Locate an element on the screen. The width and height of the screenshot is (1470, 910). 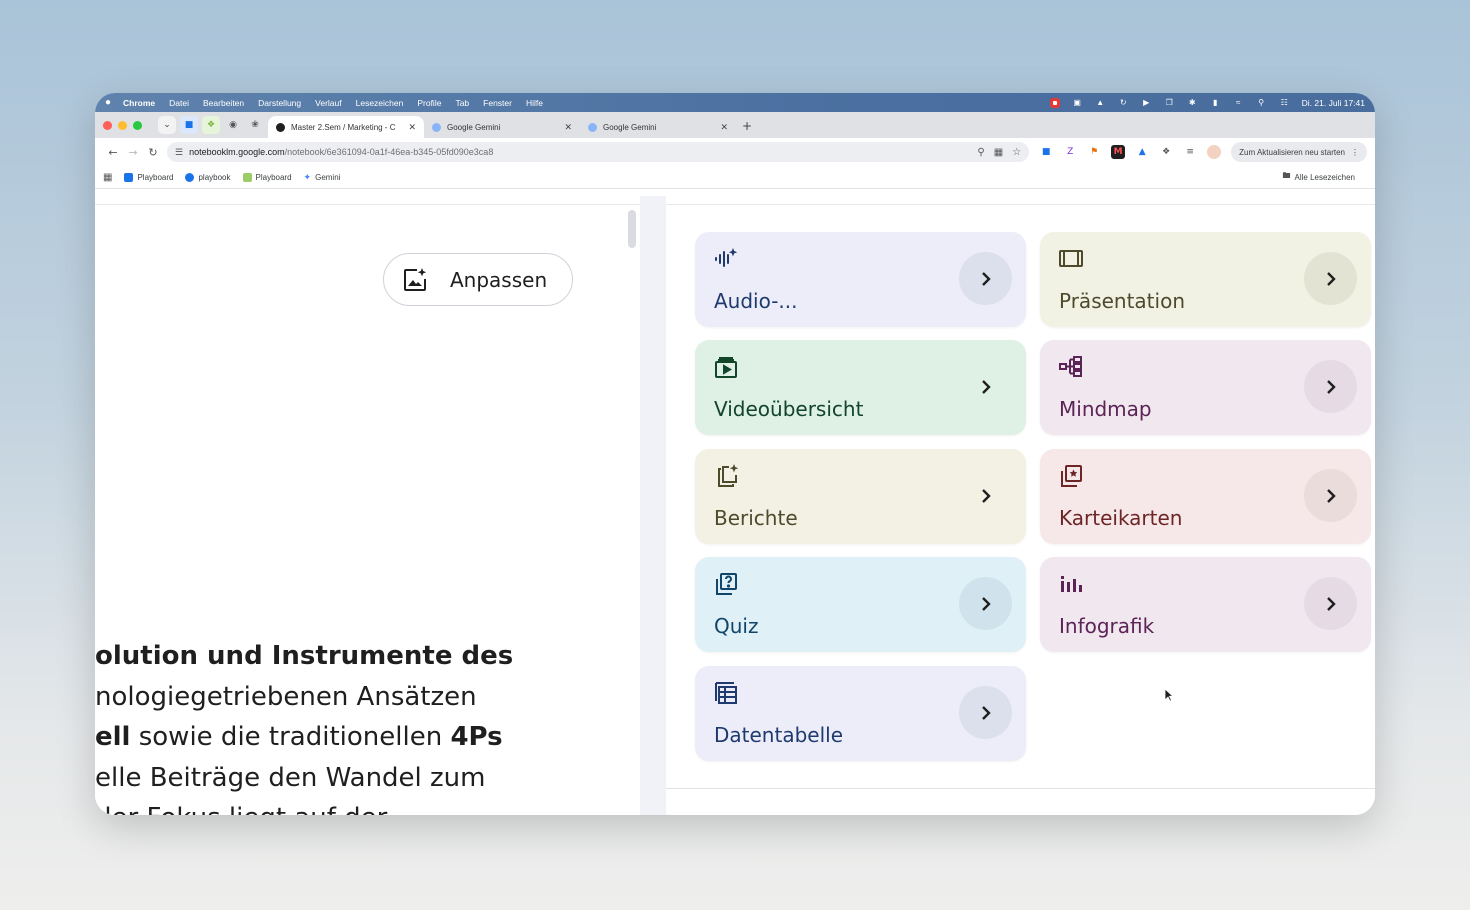
menu-history: Verlauf is located at coordinates (328, 103).